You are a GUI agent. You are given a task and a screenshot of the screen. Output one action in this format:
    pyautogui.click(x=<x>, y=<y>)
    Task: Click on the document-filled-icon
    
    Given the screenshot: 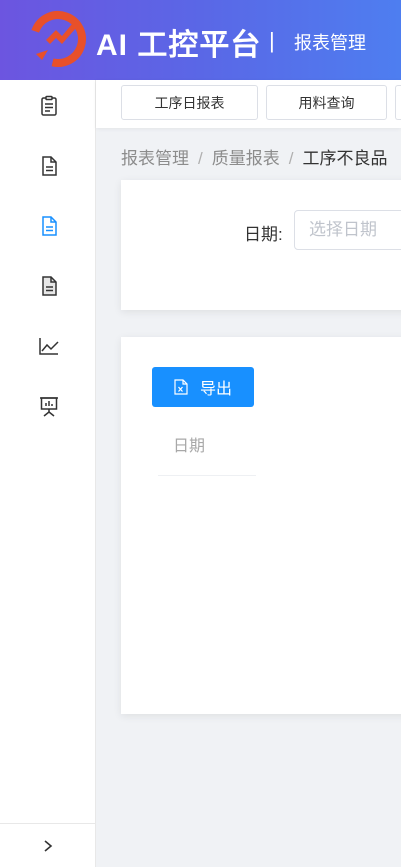 What is the action you would take?
    pyautogui.click(x=49, y=286)
    